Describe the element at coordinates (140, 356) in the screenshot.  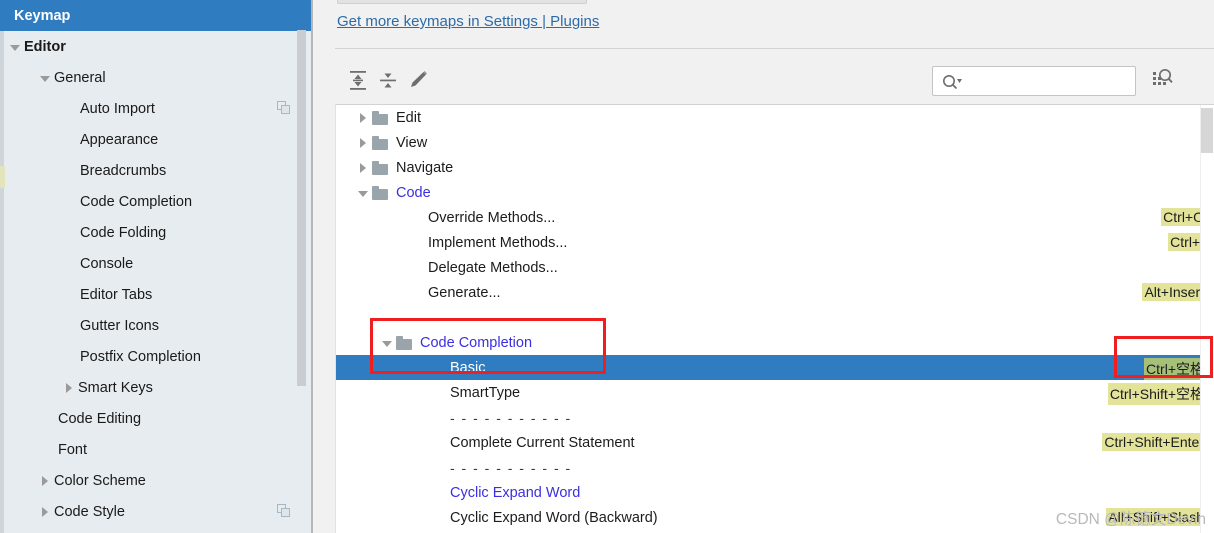
I see `sidebar-item-label: Postfix Completion` at that location.